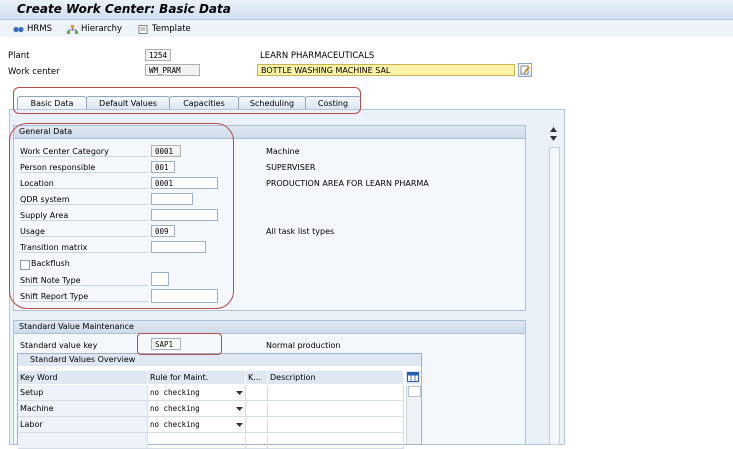 Image resolution: width=733 pixels, height=449 pixels. What do you see at coordinates (303, 345) in the screenshot?
I see `standard-value-key-desc: Normal production` at bounding box center [303, 345].